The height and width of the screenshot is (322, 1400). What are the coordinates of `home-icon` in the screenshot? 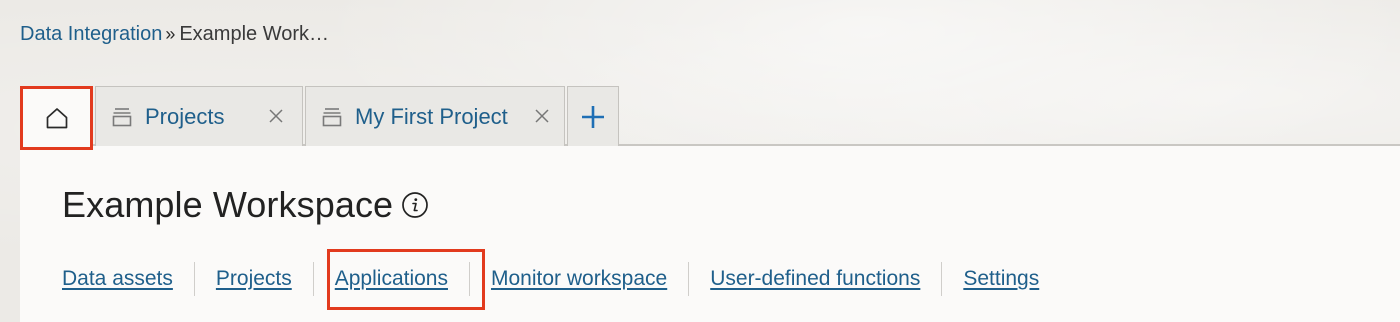 It's located at (56, 117).